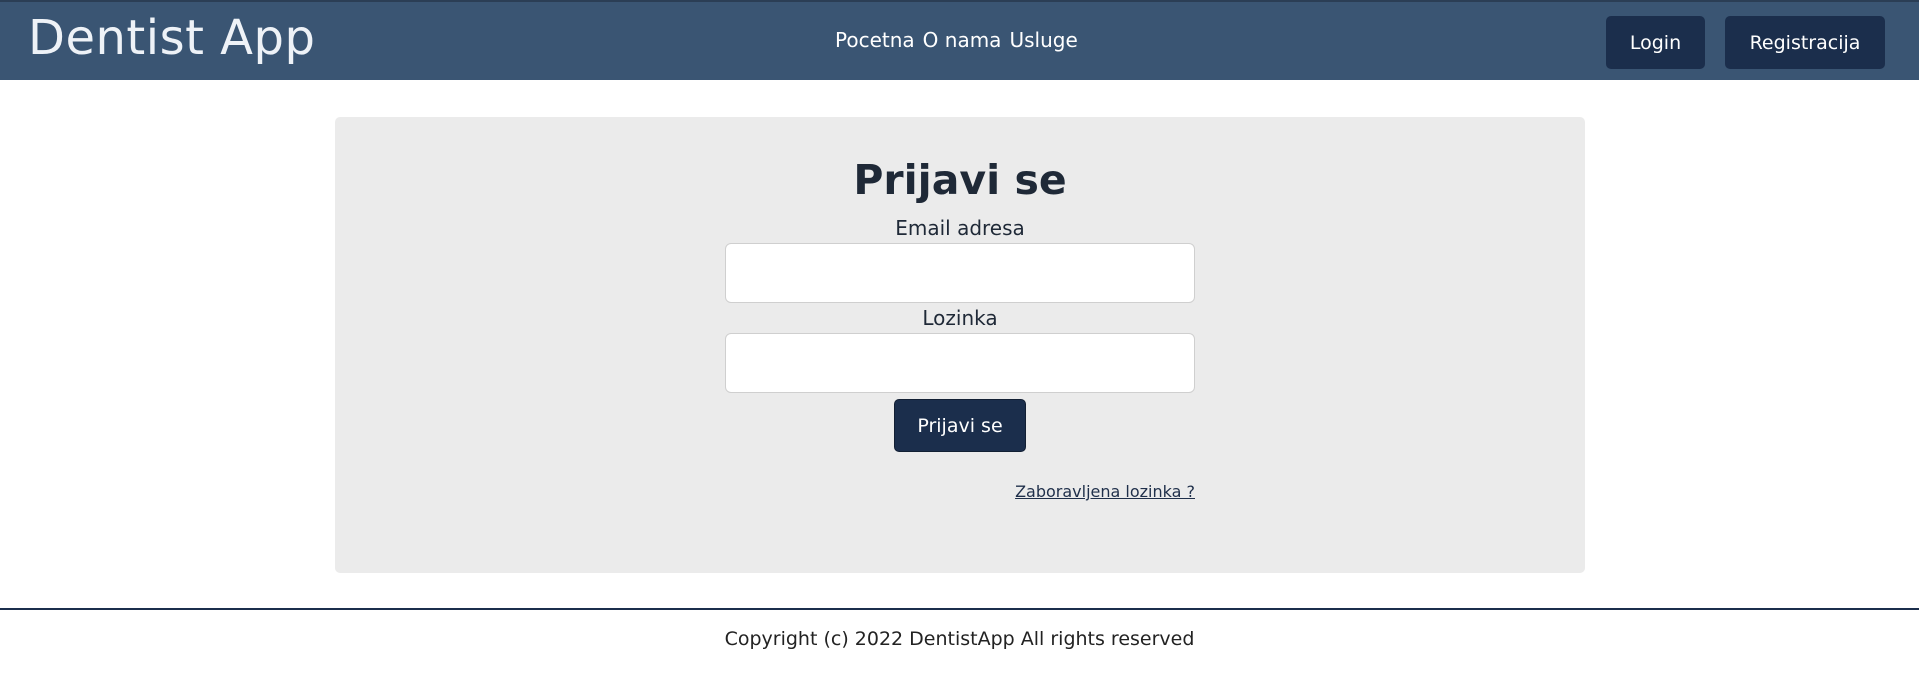 The height and width of the screenshot is (673, 1919). What do you see at coordinates (1655, 42) in the screenshot?
I see `login-button: Login` at bounding box center [1655, 42].